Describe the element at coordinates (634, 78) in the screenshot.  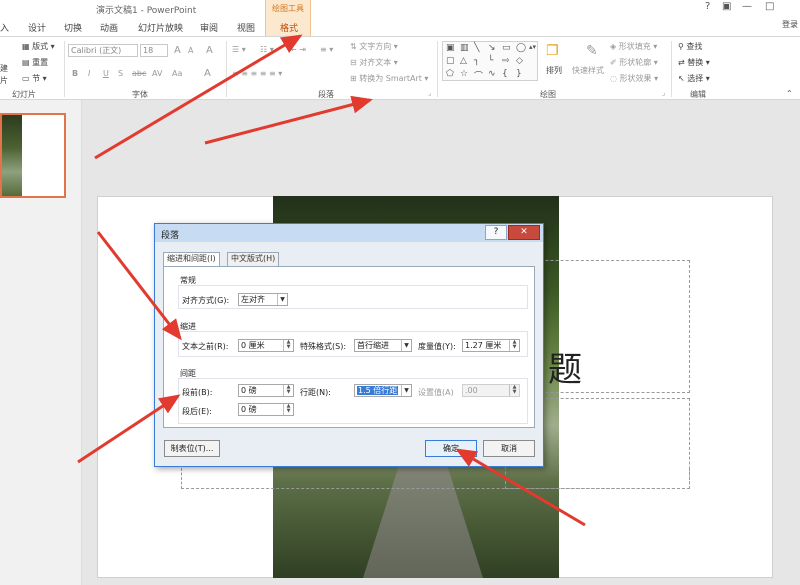
I see `shape-effects-button: ◌ 形状效果 ▾` at that location.